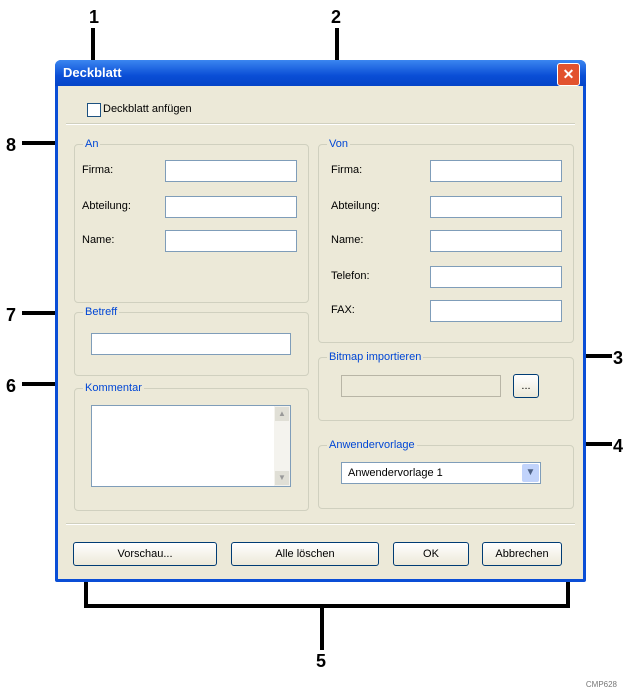 This screenshot has width=625, height=693. What do you see at coordinates (305, 554) in the screenshot?
I see `clear-all-button: Alle löschen` at bounding box center [305, 554].